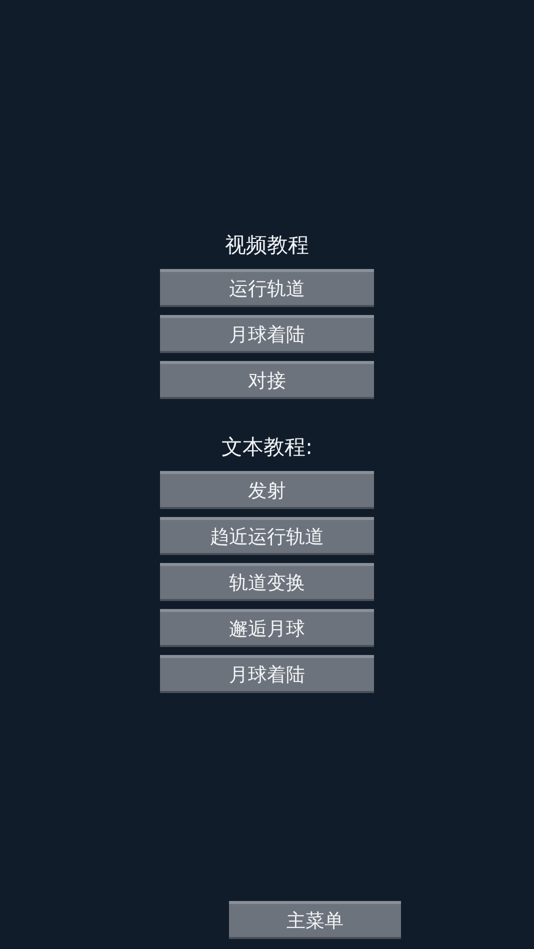 The width and height of the screenshot is (534, 949). Describe the element at coordinates (267, 380) in the screenshot. I see `tutorial-button: 对接` at that location.